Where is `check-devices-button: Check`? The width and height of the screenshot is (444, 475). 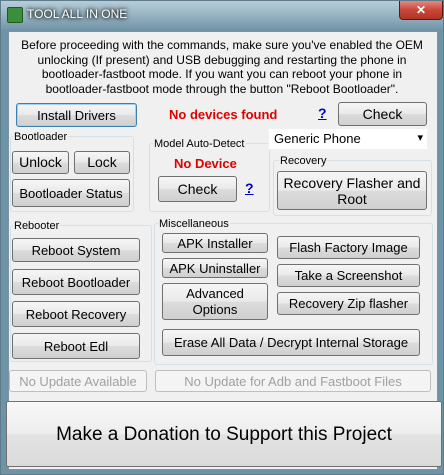
check-devices-button: Check is located at coordinates (382, 114).